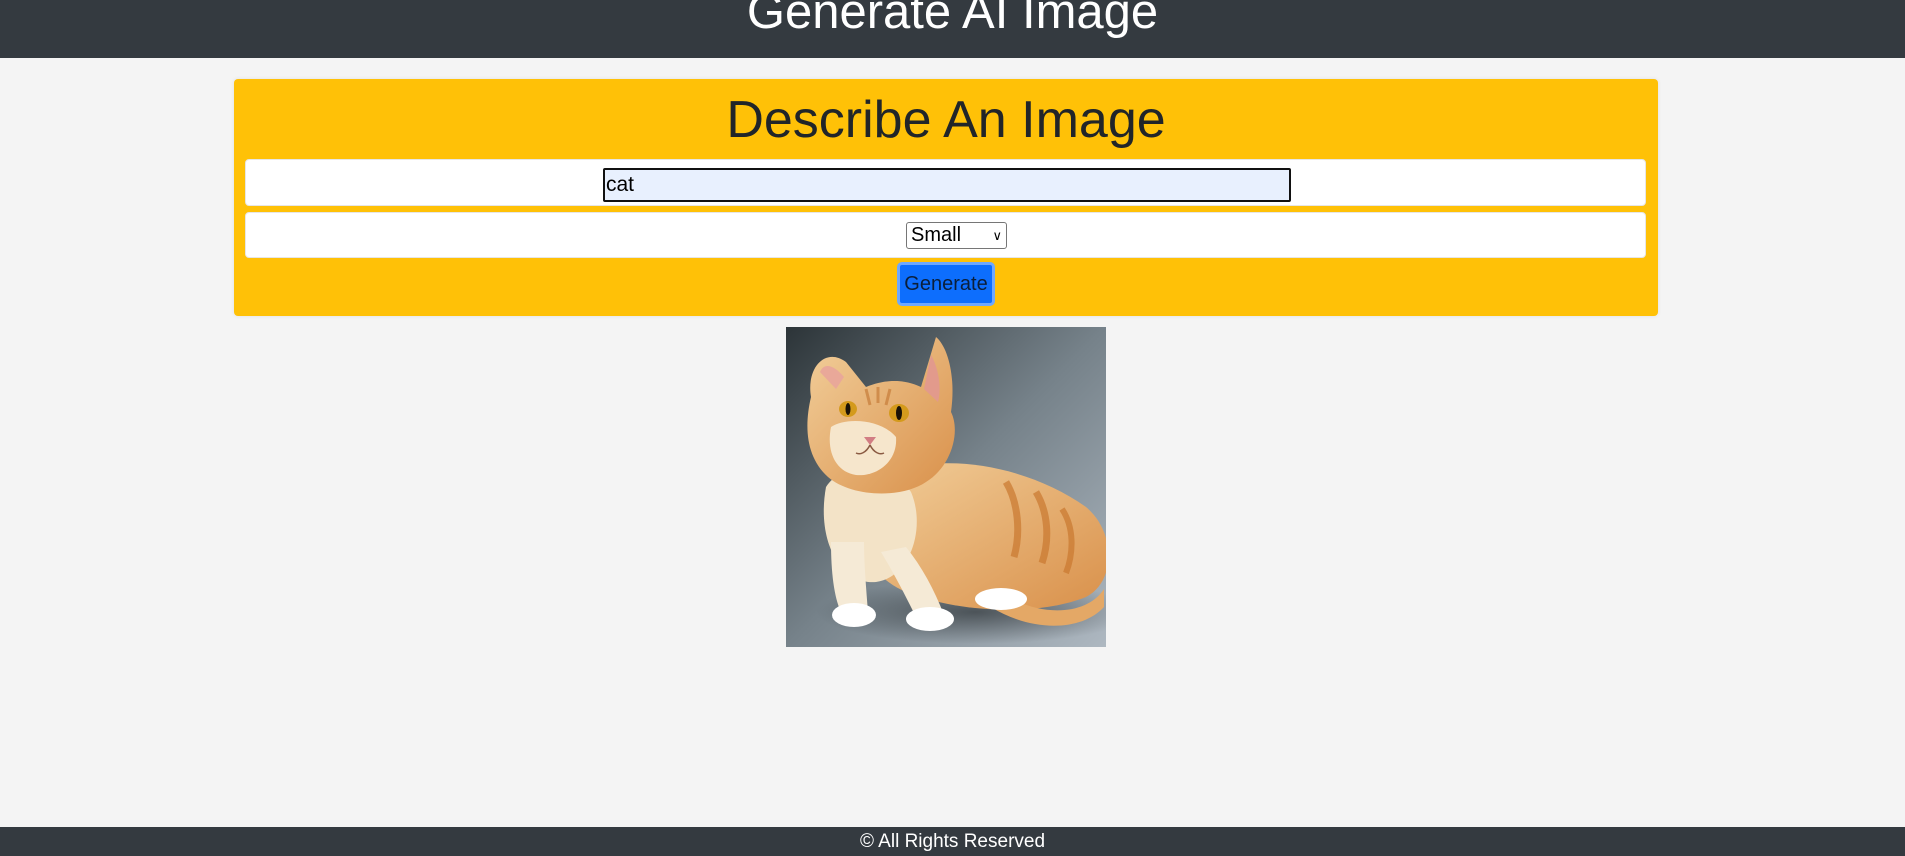 Image resolution: width=1905 pixels, height=856 pixels. Describe the element at coordinates (946, 487) in the screenshot. I see `generated-image` at that location.